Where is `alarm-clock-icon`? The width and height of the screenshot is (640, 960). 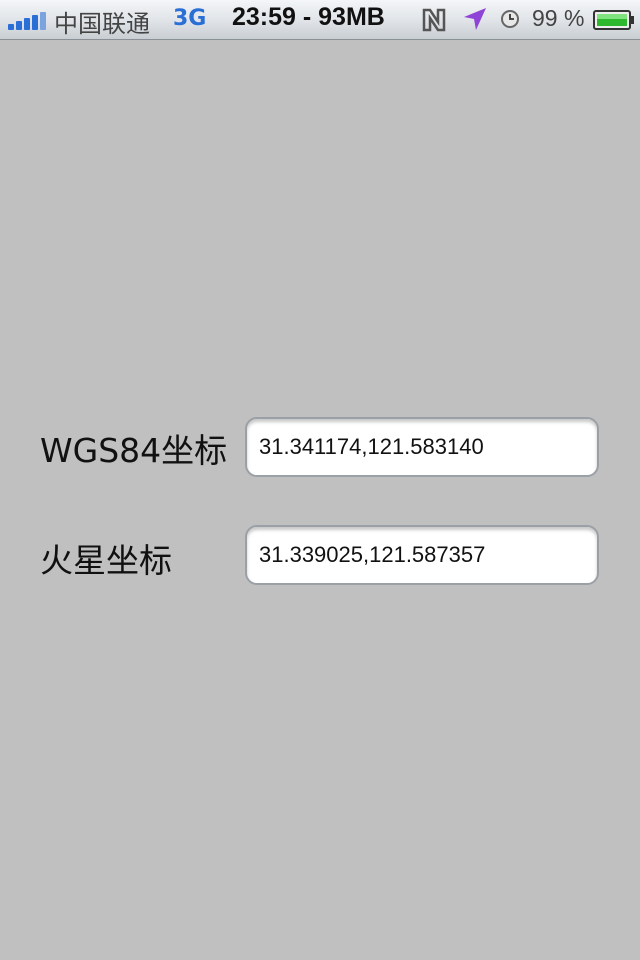 alarm-clock-icon is located at coordinates (510, 19).